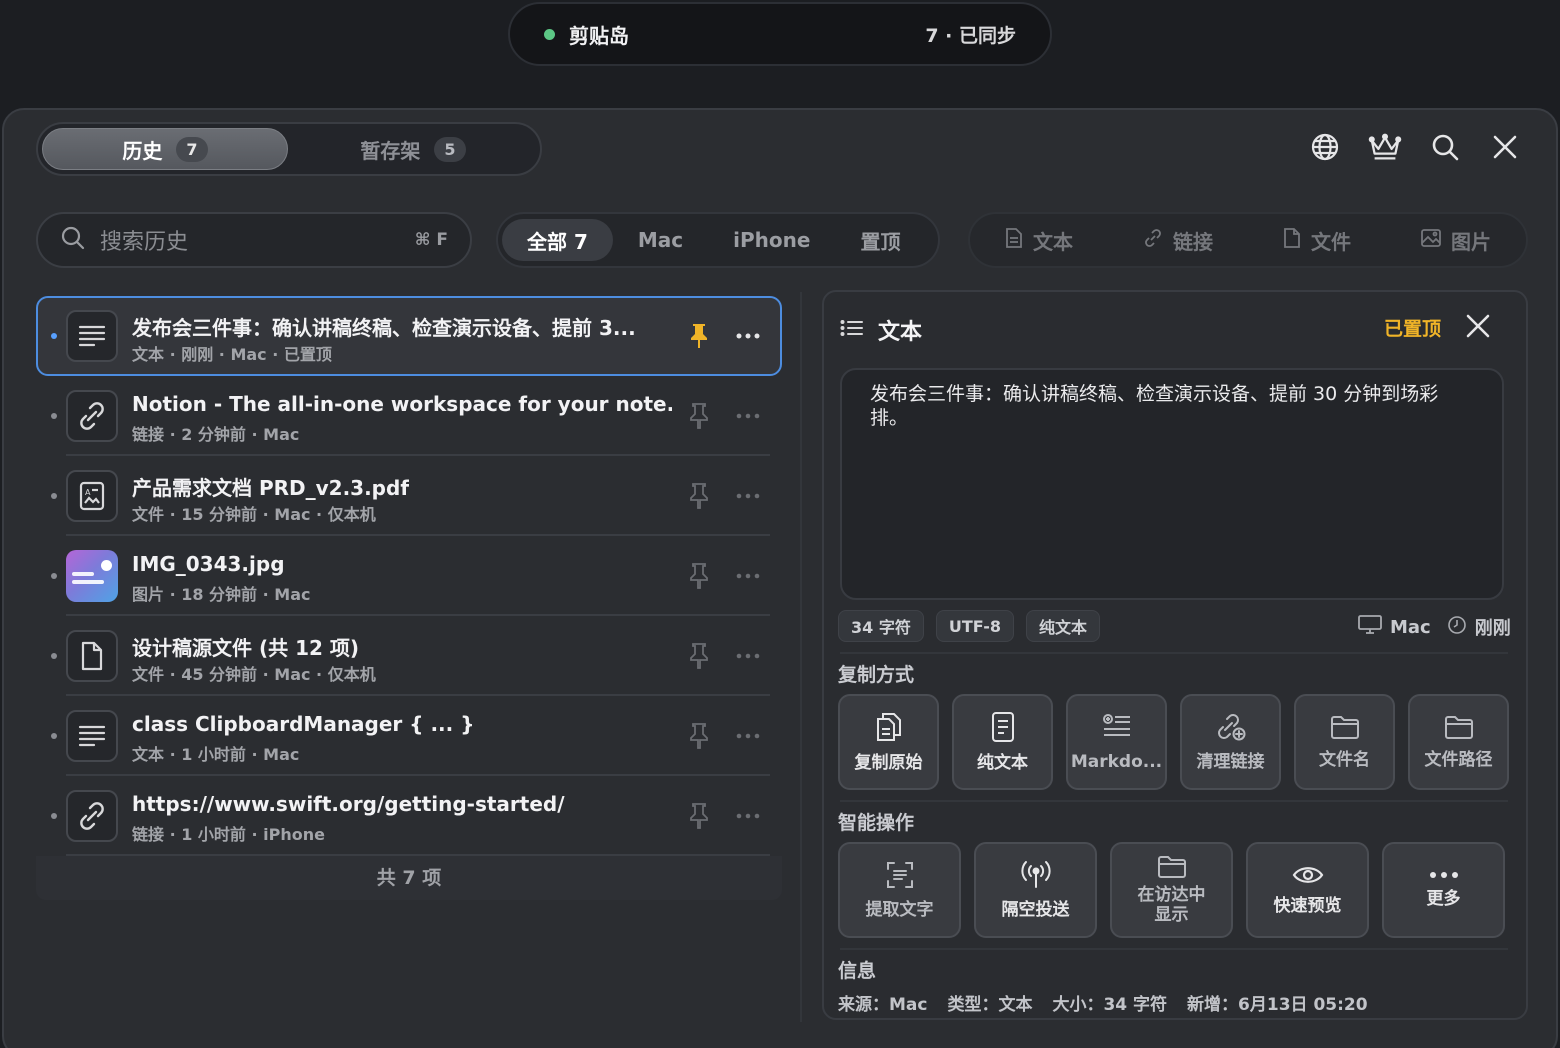  What do you see at coordinates (409, 656) in the screenshot?
I see `list-item: 设计稿源文件 (共 12 项) 文件 · 45 分钟前 · Mac · 仅本机` at bounding box center [409, 656].